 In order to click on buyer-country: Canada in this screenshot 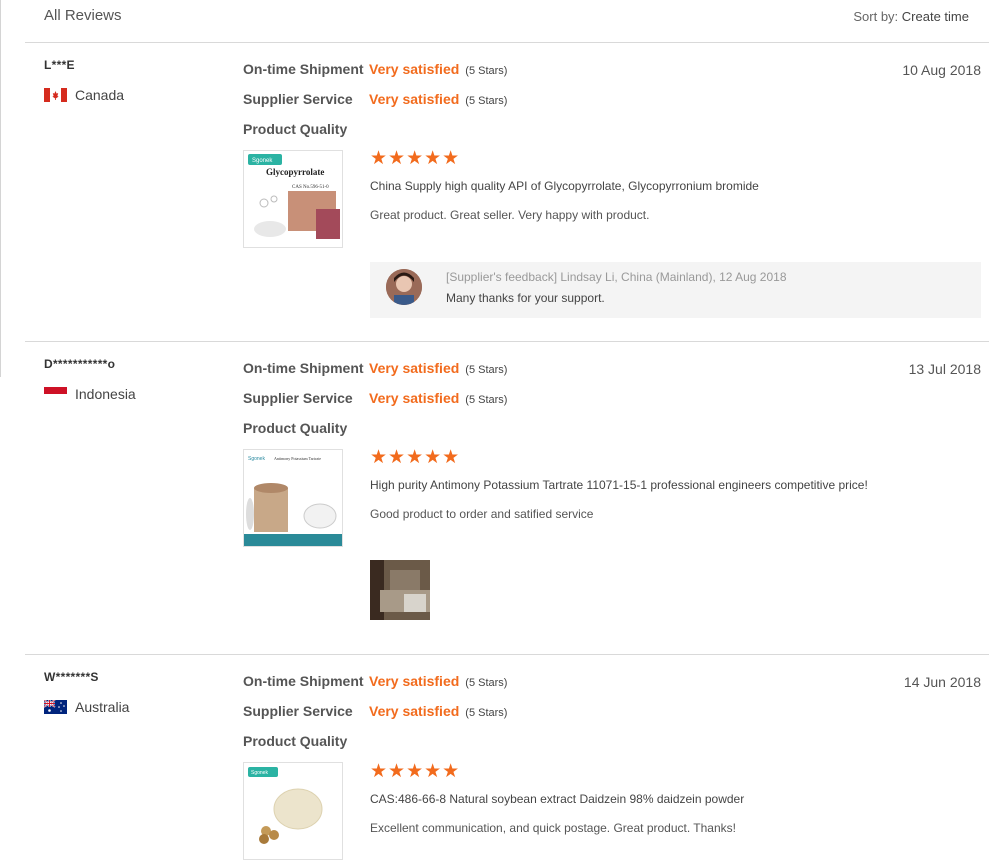, I will do `click(84, 95)`.